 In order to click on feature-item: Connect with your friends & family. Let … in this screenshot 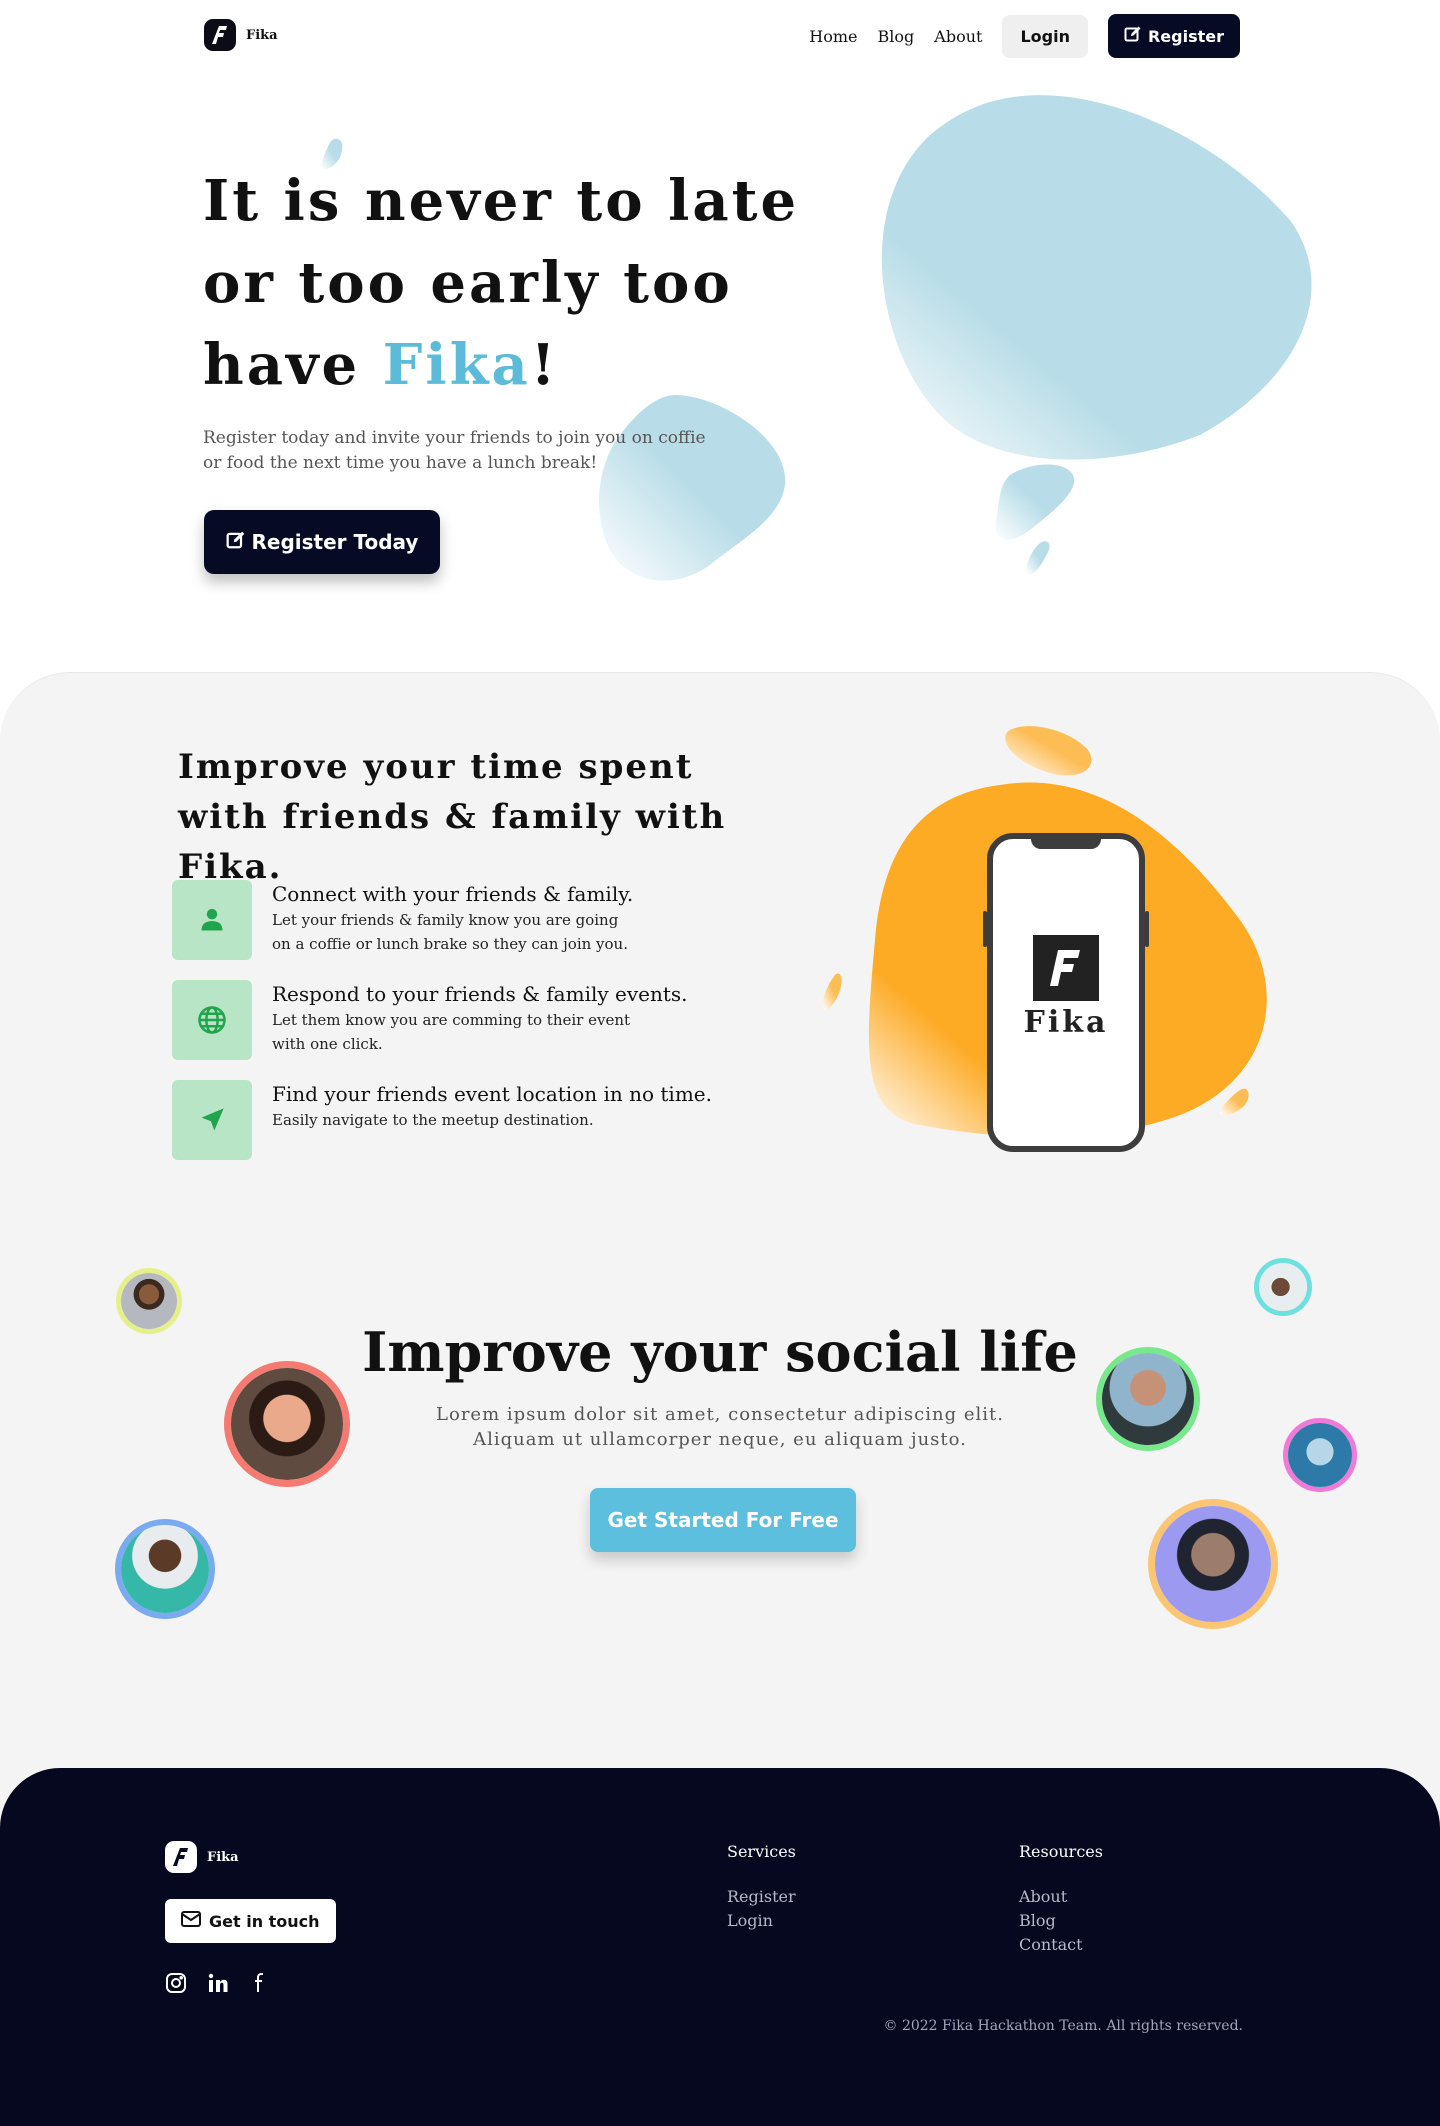, I will do `click(452, 920)`.